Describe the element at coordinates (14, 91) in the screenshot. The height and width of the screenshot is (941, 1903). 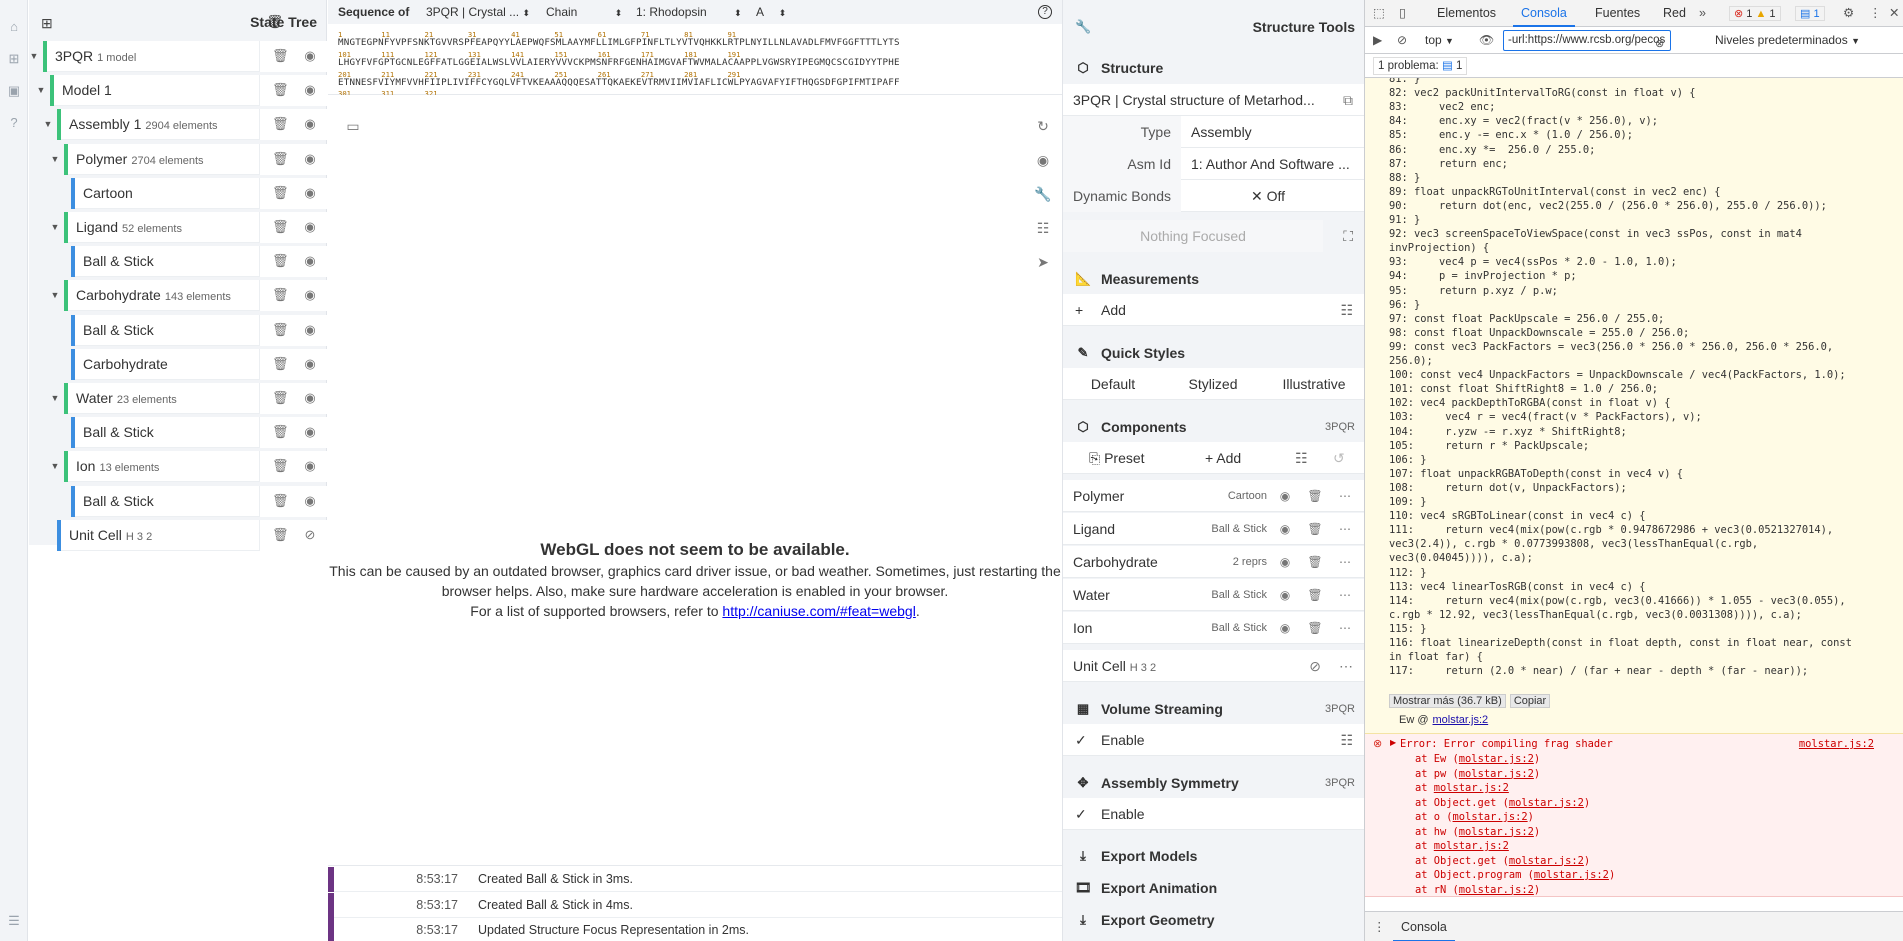
I see `save-icon: ▣` at that location.